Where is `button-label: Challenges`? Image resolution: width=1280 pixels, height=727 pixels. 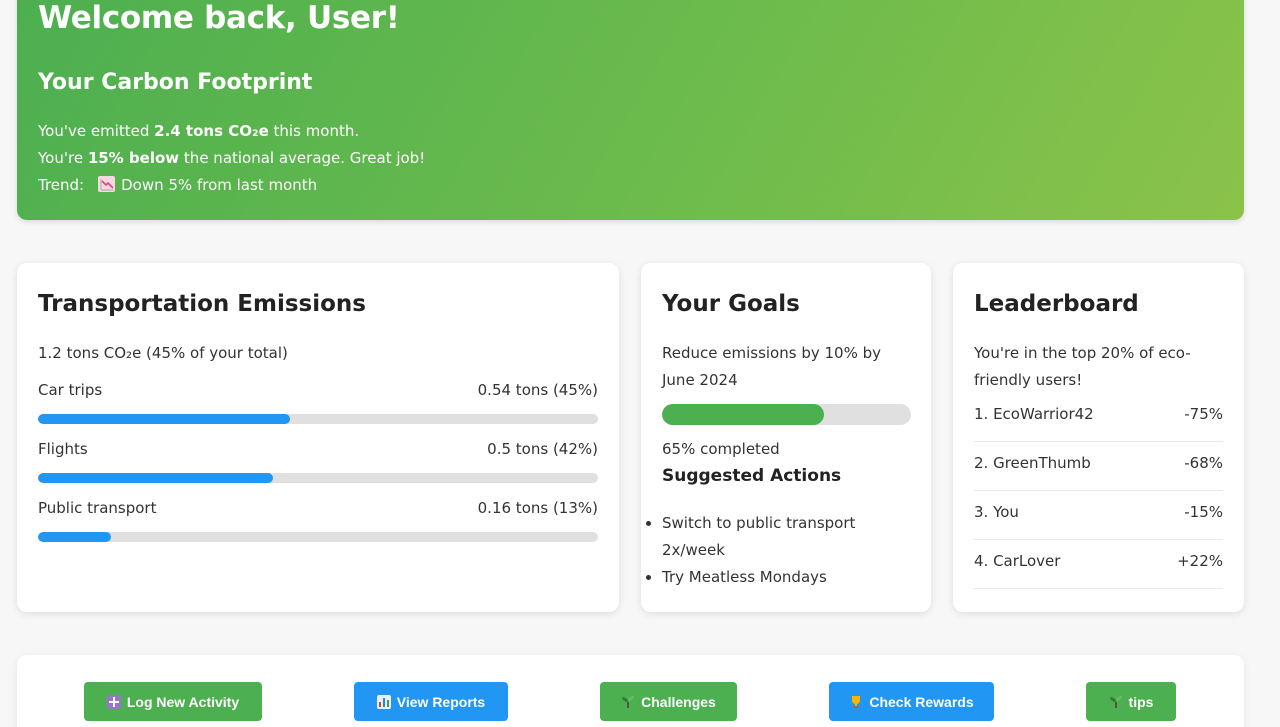 button-label: Challenges is located at coordinates (678, 701).